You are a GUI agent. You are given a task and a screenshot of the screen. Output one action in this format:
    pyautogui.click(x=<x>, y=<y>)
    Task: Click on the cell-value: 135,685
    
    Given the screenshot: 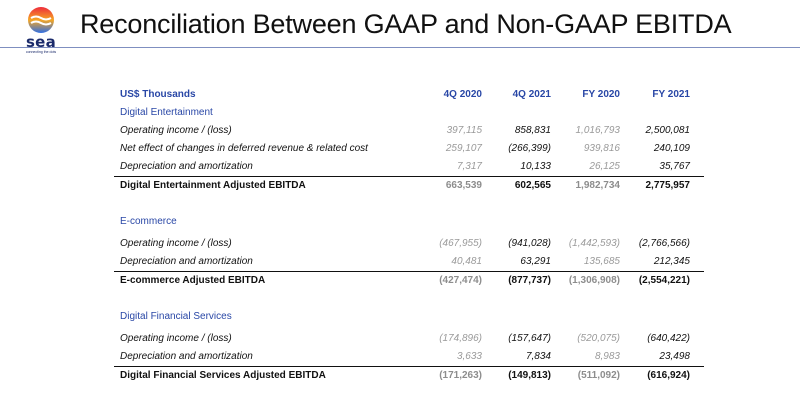 What is the action you would take?
    pyautogui.click(x=601, y=261)
    